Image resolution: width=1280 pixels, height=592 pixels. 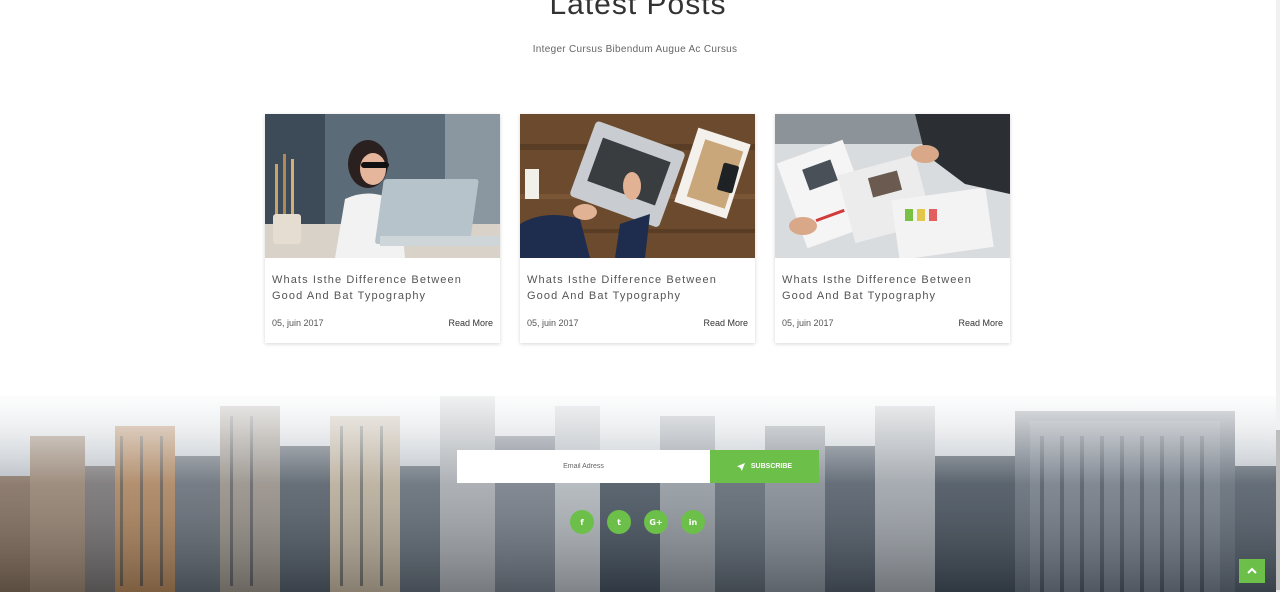 What do you see at coordinates (638, 10) in the screenshot?
I see `section-title: Latest Posts` at bounding box center [638, 10].